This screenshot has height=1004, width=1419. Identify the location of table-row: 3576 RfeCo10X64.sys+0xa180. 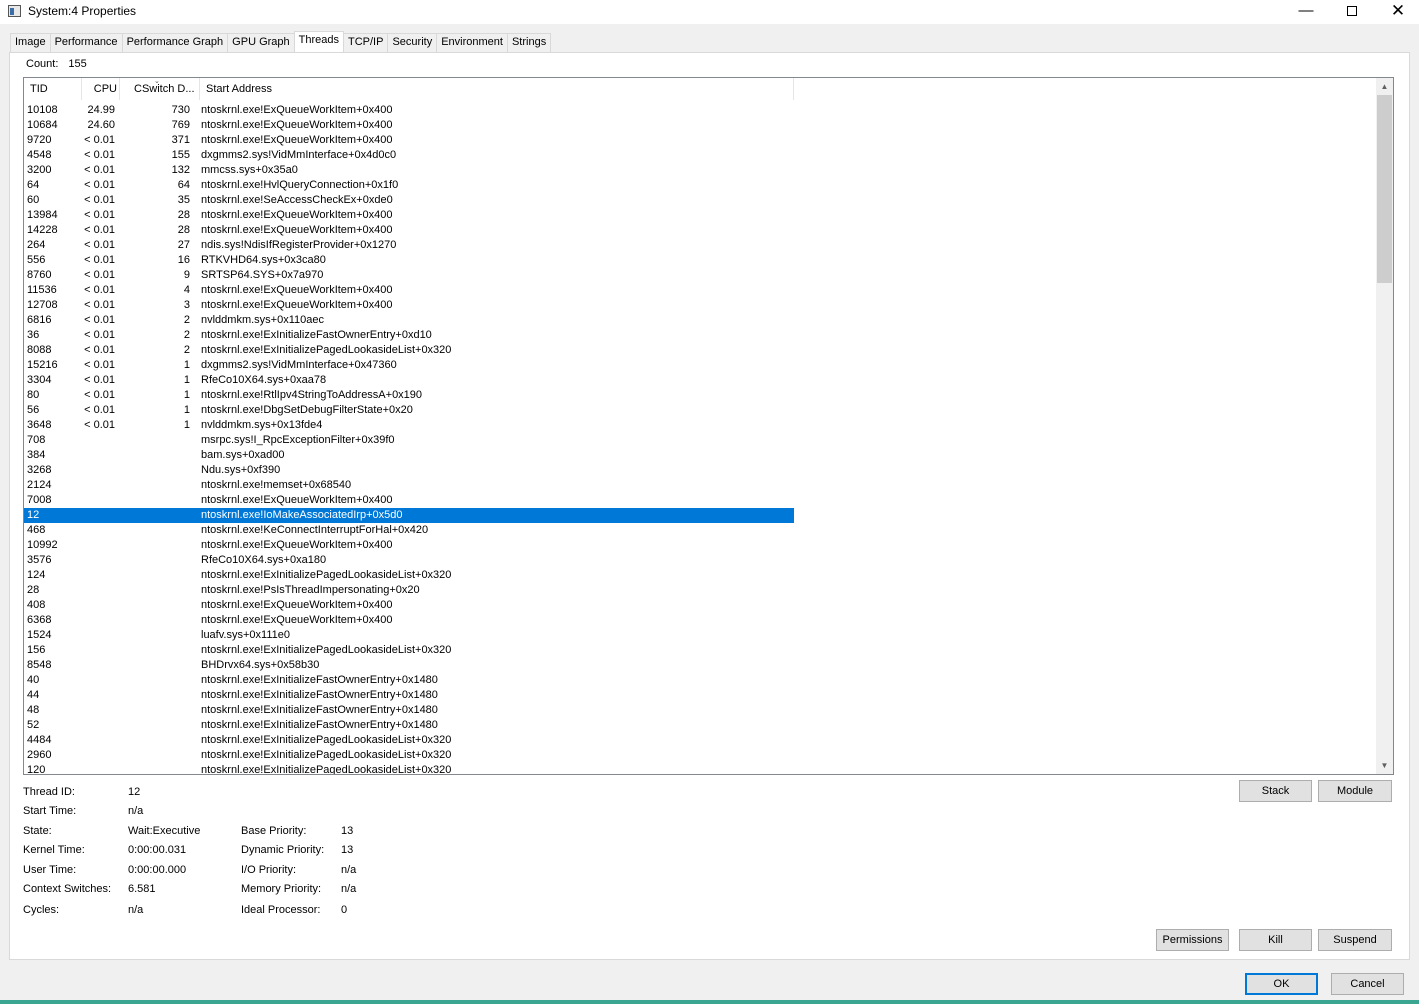
(409, 560).